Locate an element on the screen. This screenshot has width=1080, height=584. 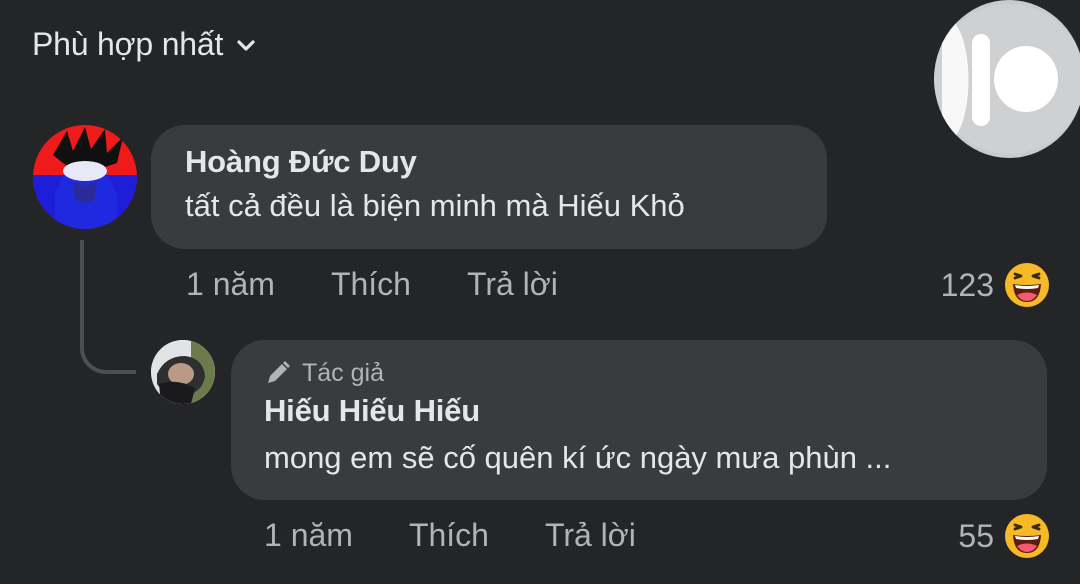
sort-dropdown: Phù hợp nhất is located at coordinates (144, 44).